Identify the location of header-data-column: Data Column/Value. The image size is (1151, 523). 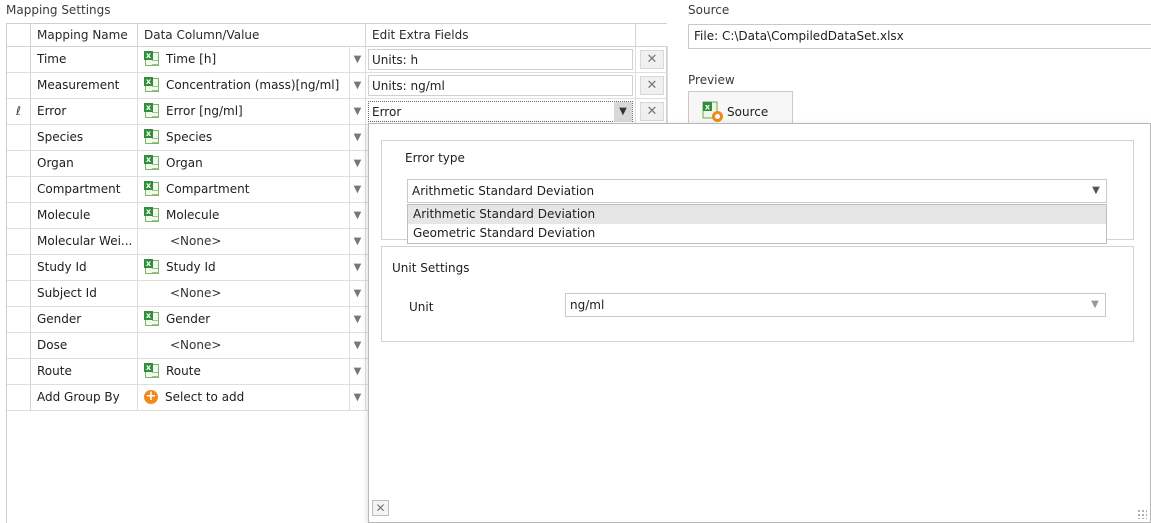
(252, 35).